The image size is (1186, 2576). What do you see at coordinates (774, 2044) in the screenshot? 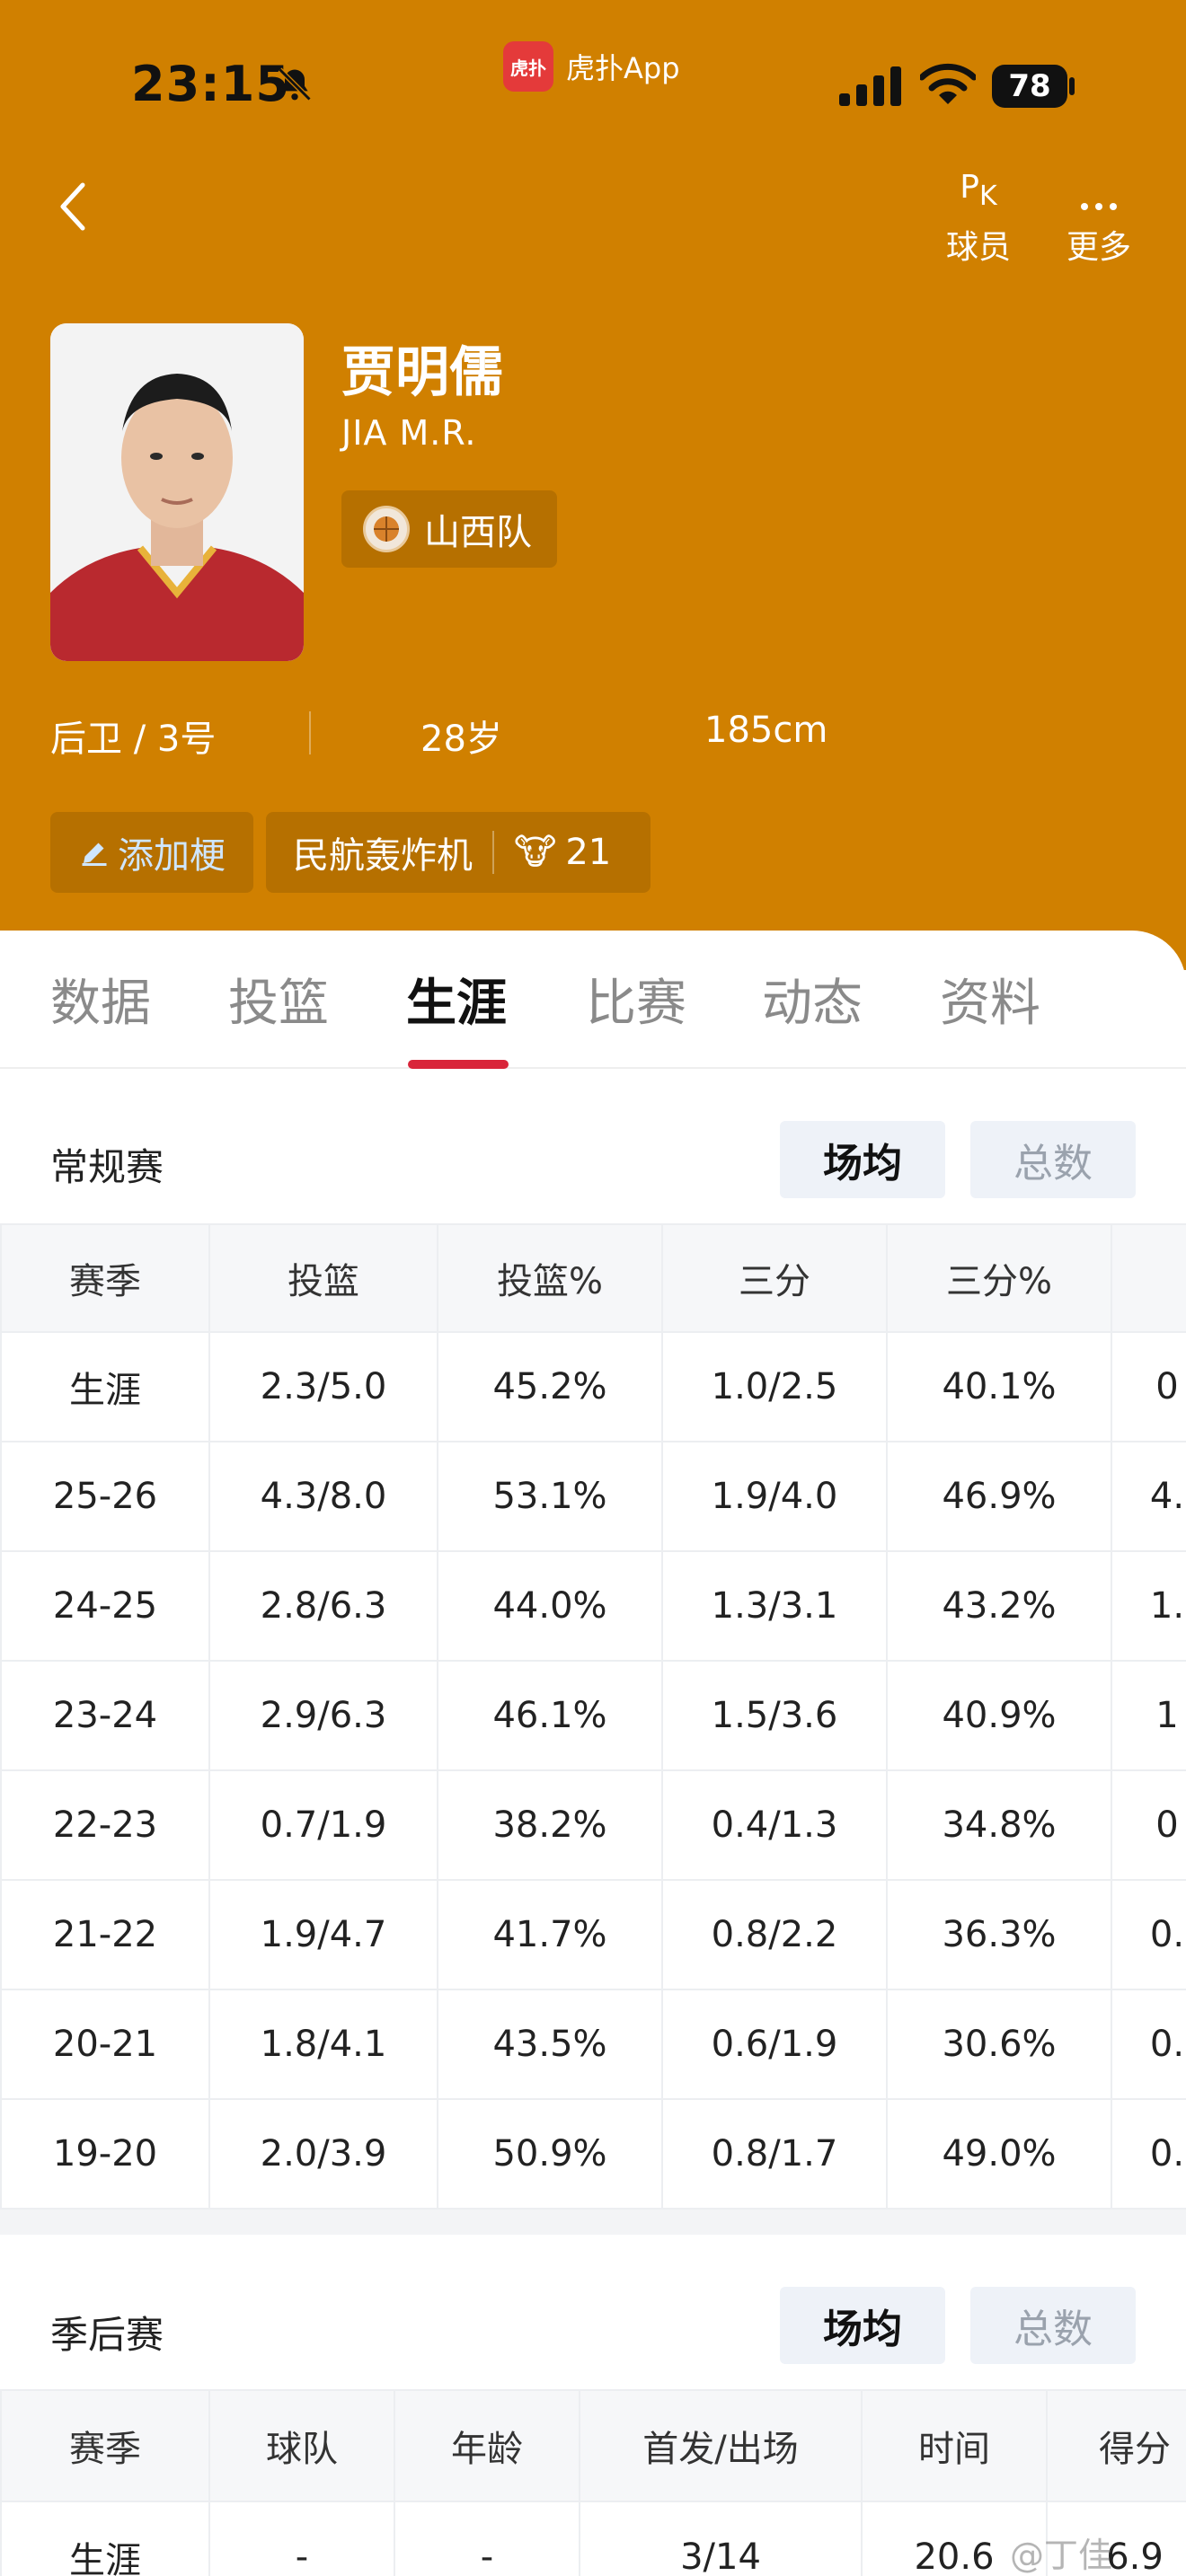
I see `stat-cell: 0.6/1.9` at bounding box center [774, 2044].